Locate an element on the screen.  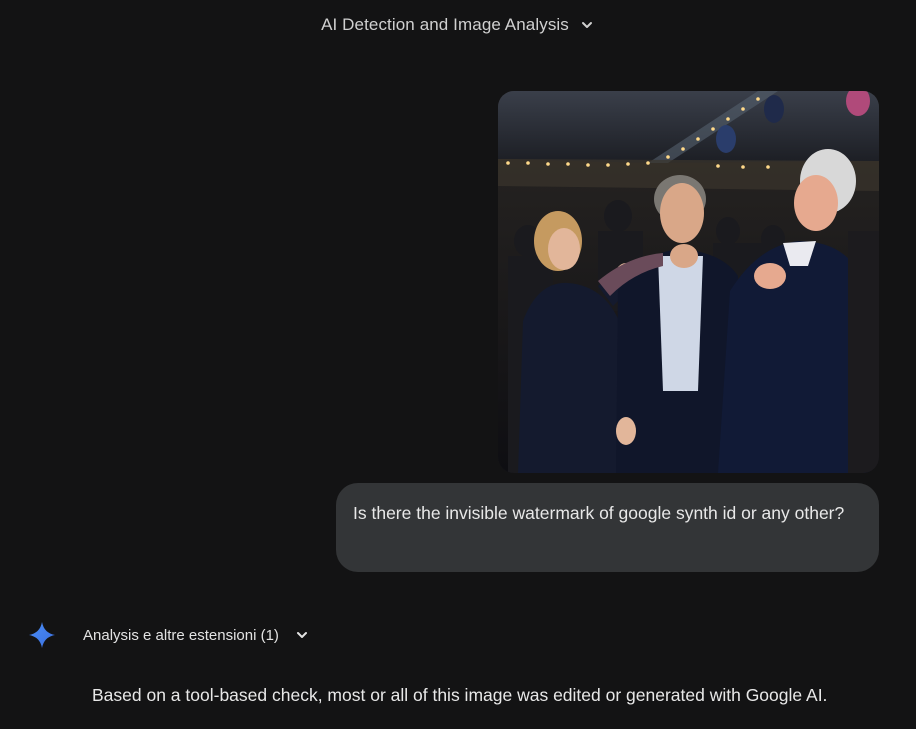
conversation-title-bar: AI Detection and Image Analysis is located at coordinates (458, 25).